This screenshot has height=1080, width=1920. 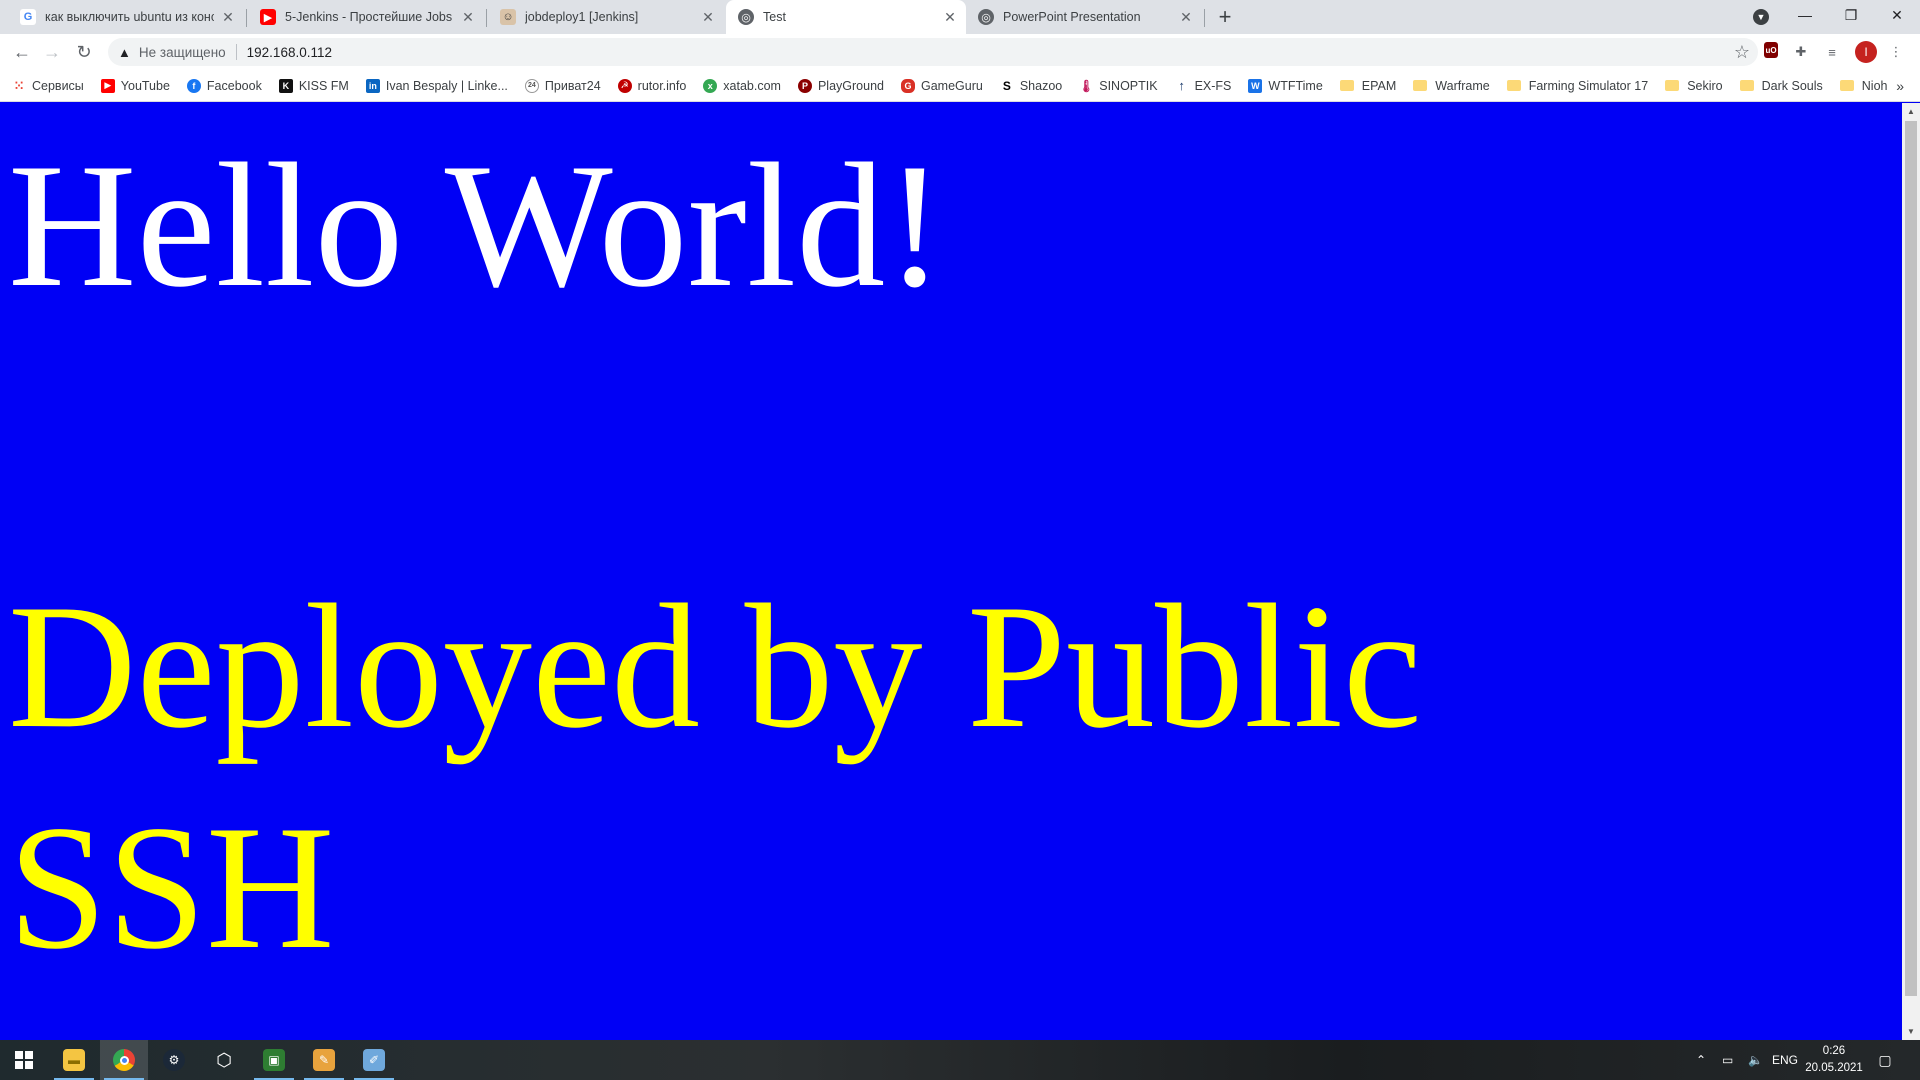 I want to click on ublock-extension-icon: uO, so click(x=1771, y=50).